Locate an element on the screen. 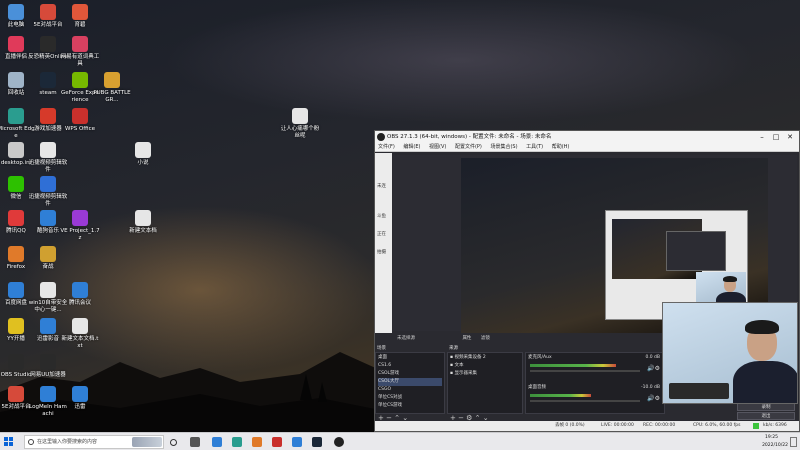 This screenshot has height=450, width=800. scene-item: 桌面 is located at coordinates (410, 358).